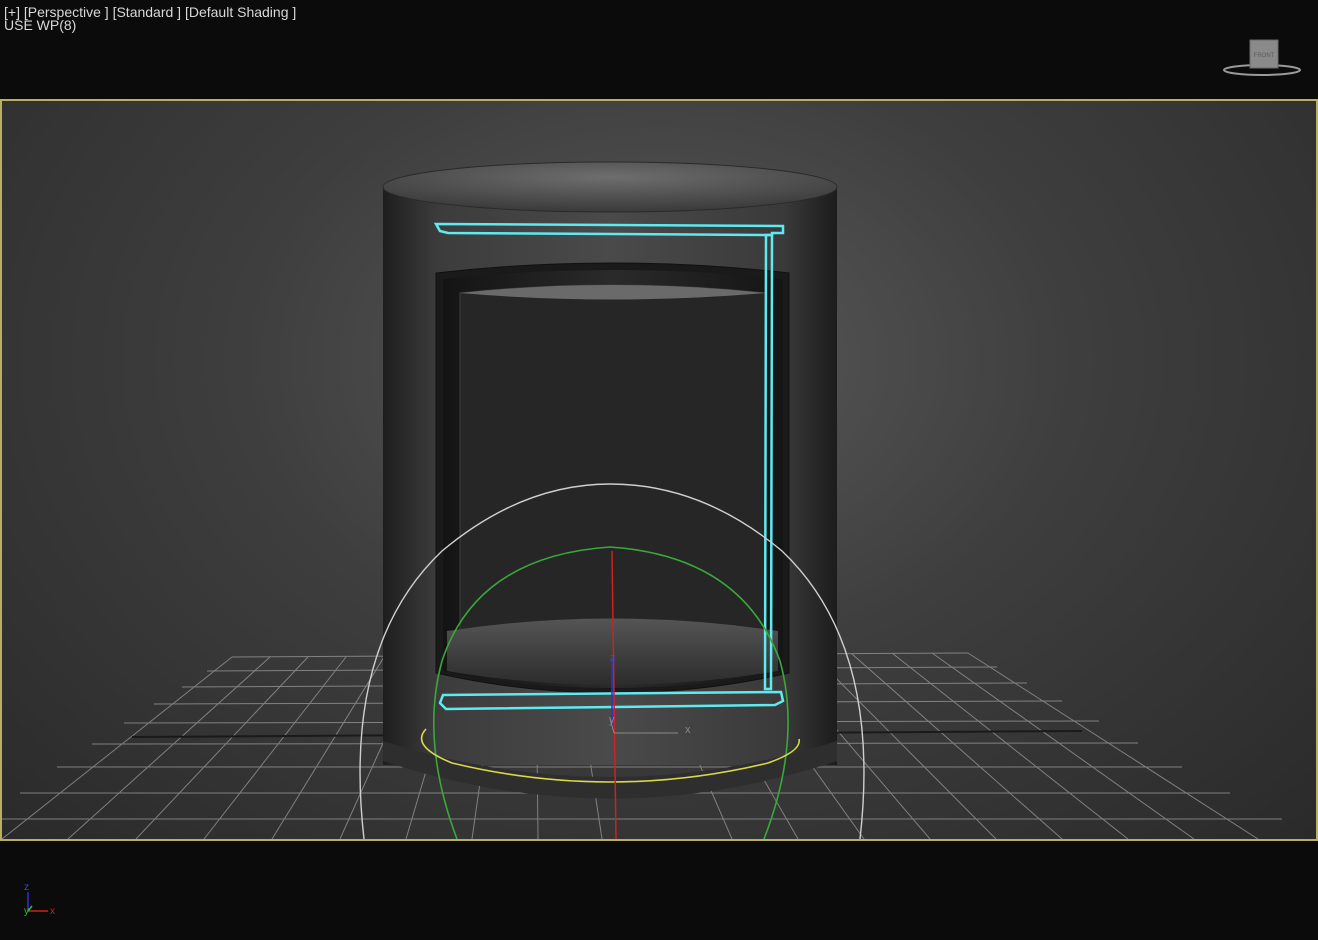 The image size is (1318, 940). I want to click on tripod-z-label: z, so click(26, 887).